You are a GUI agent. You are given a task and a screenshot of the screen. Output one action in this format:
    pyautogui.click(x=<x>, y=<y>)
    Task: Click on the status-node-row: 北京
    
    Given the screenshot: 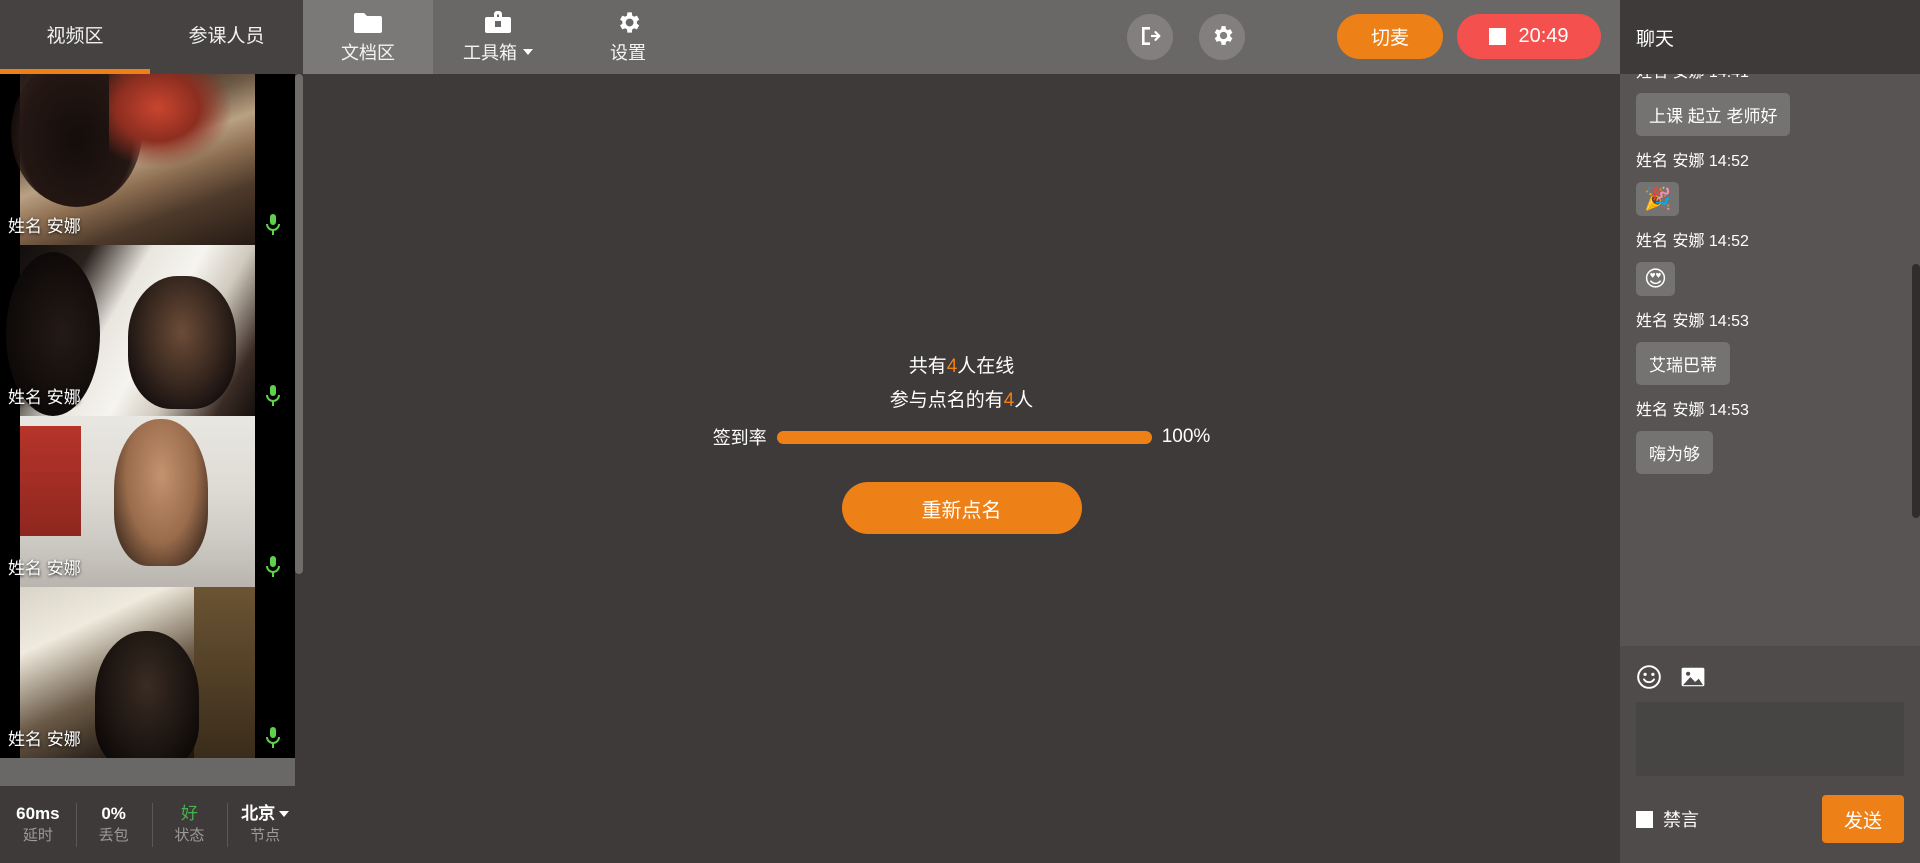 What is the action you would take?
    pyautogui.click(x=265, y=814)
    